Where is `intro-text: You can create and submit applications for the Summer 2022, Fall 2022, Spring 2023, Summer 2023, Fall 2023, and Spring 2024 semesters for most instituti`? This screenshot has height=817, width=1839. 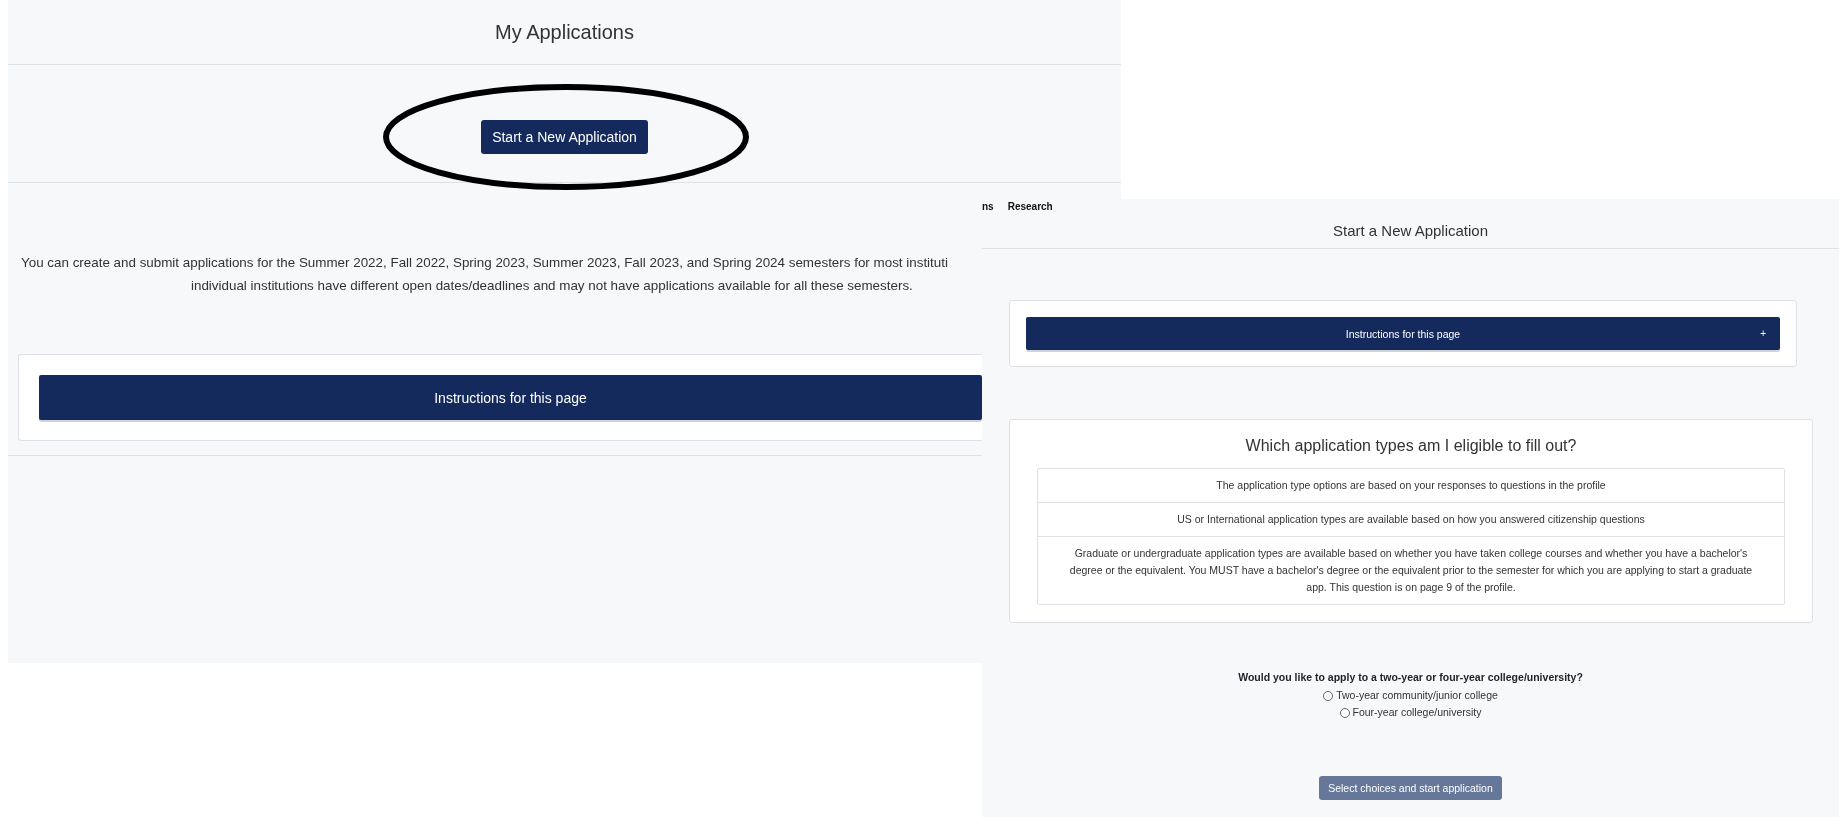 intro-text: You can create and submit applications for the Summer 2022, Fall 2022, Spring 2023, Summer 2023, Fall 2023, and Spring 2024 semesters for most instituti is located at coordinates (484, 263).